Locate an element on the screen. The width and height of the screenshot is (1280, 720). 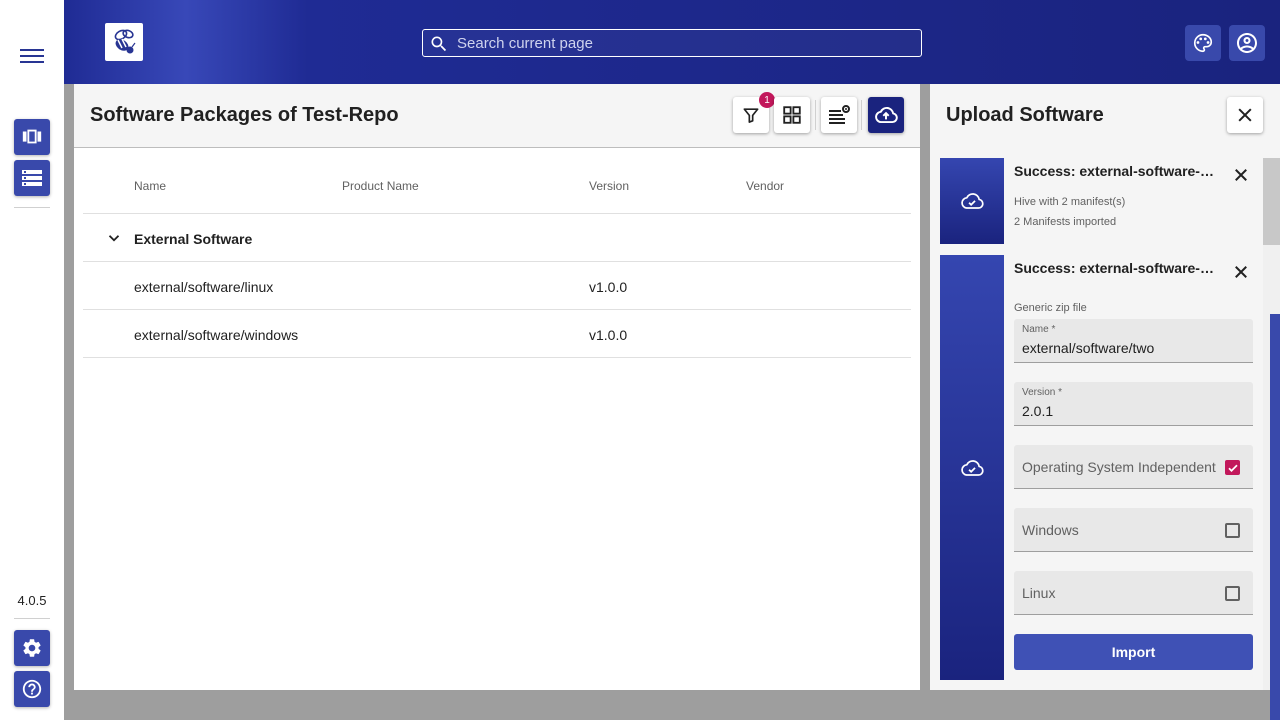
storage-icon is located at coordinates (32, 178).